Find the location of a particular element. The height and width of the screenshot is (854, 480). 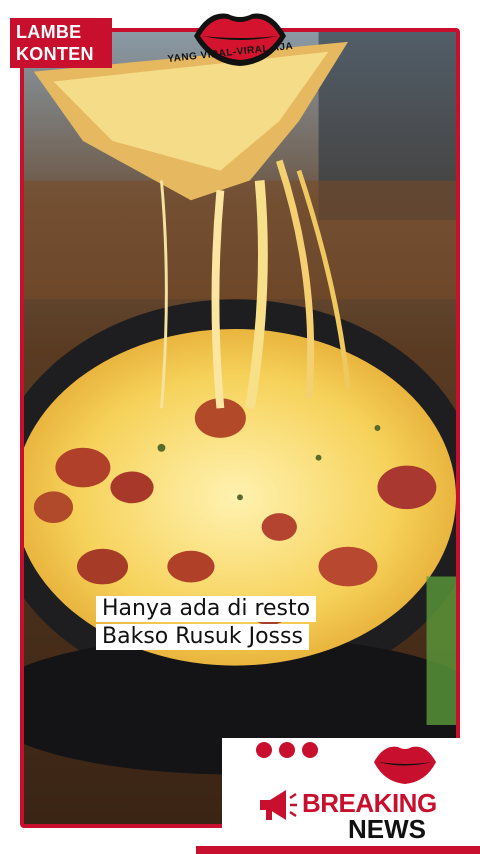

video-caption: Hanya ada di resto Bakso Rusuk Josss is located at coordinates (206, 624).